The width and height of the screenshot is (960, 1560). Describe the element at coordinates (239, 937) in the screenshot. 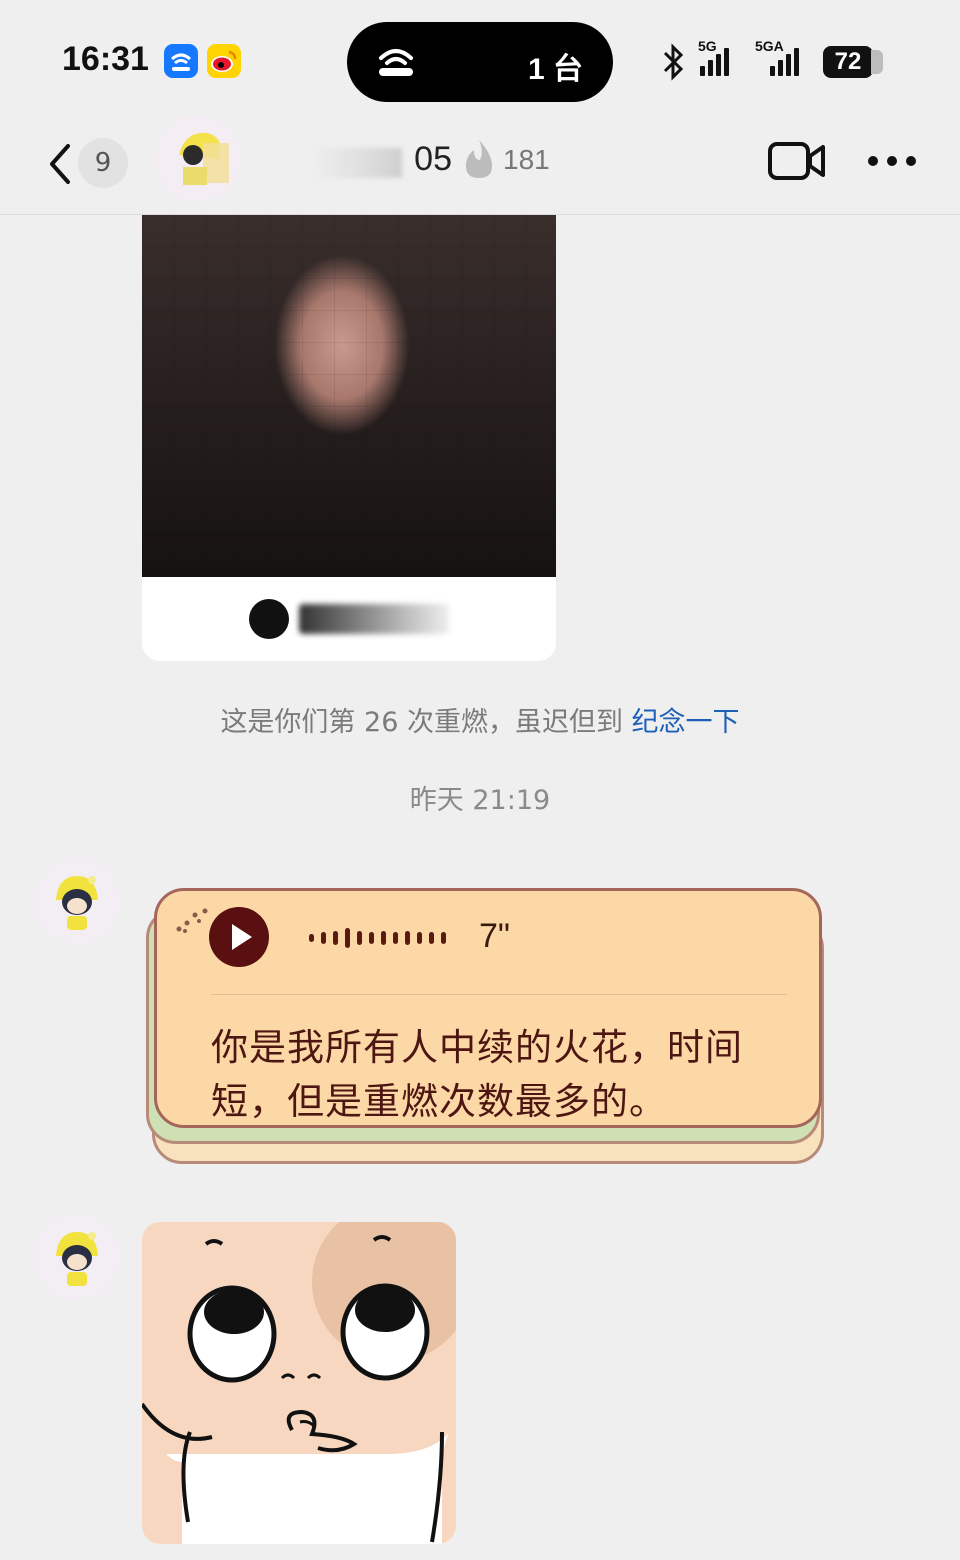

I see `play-button` at that location.